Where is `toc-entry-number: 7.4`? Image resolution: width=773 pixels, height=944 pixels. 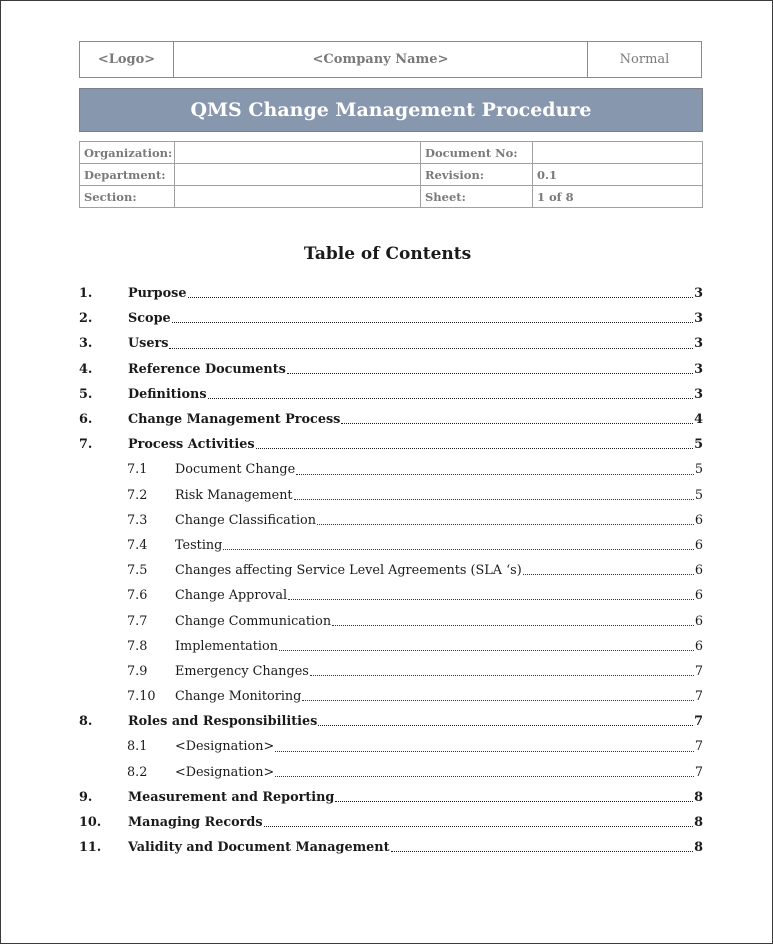
toc-entry-number: 7.4 is located at coordinates (137, 545).